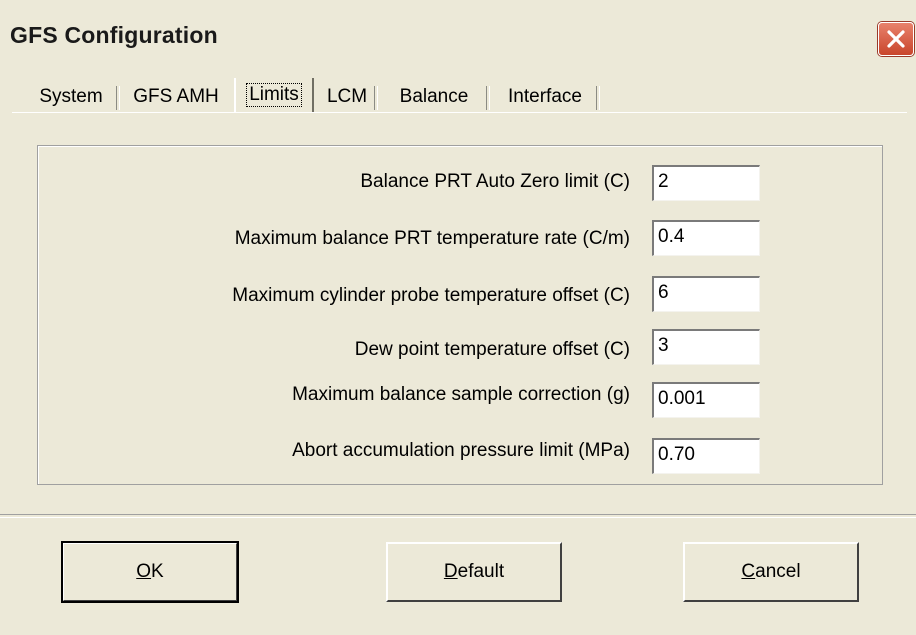  What do you see at coordinates (450, 571) in the screenshot?
I see `default-mnemonic: D` at bounding box center [450, 571].